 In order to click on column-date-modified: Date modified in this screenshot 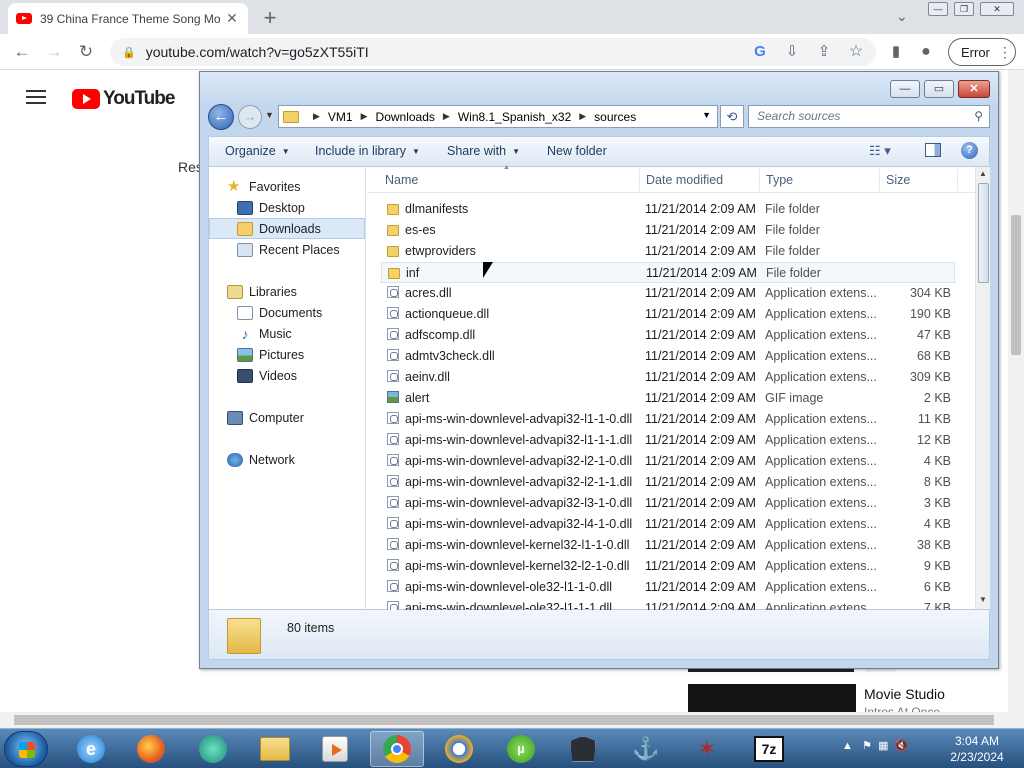, I will do `click(684, 180)`.